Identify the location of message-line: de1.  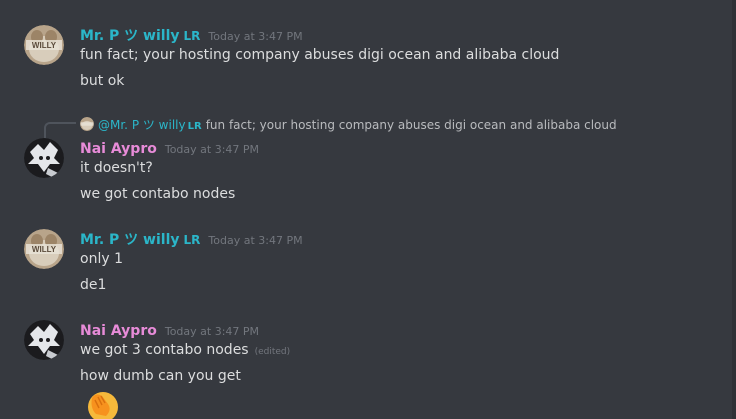
(93, 285).